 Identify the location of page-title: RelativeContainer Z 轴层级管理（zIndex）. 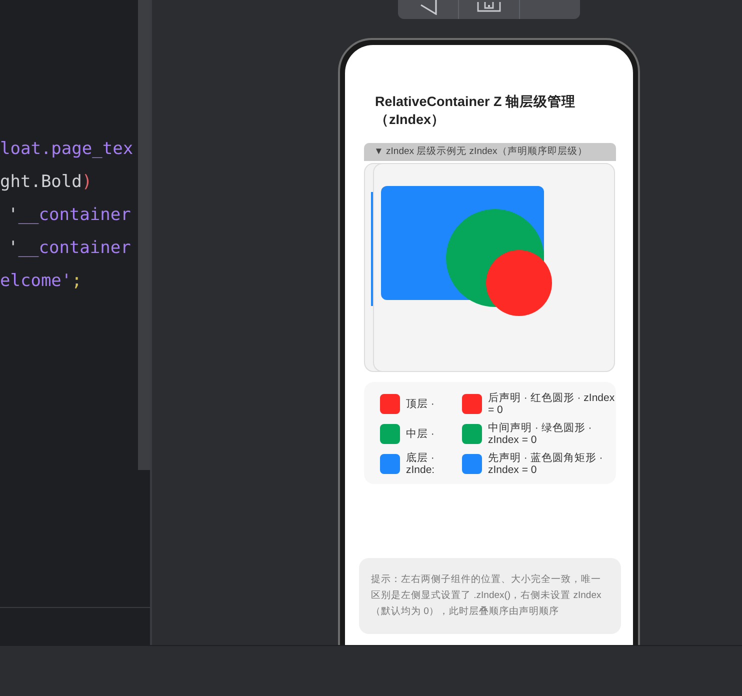
(476, 111).